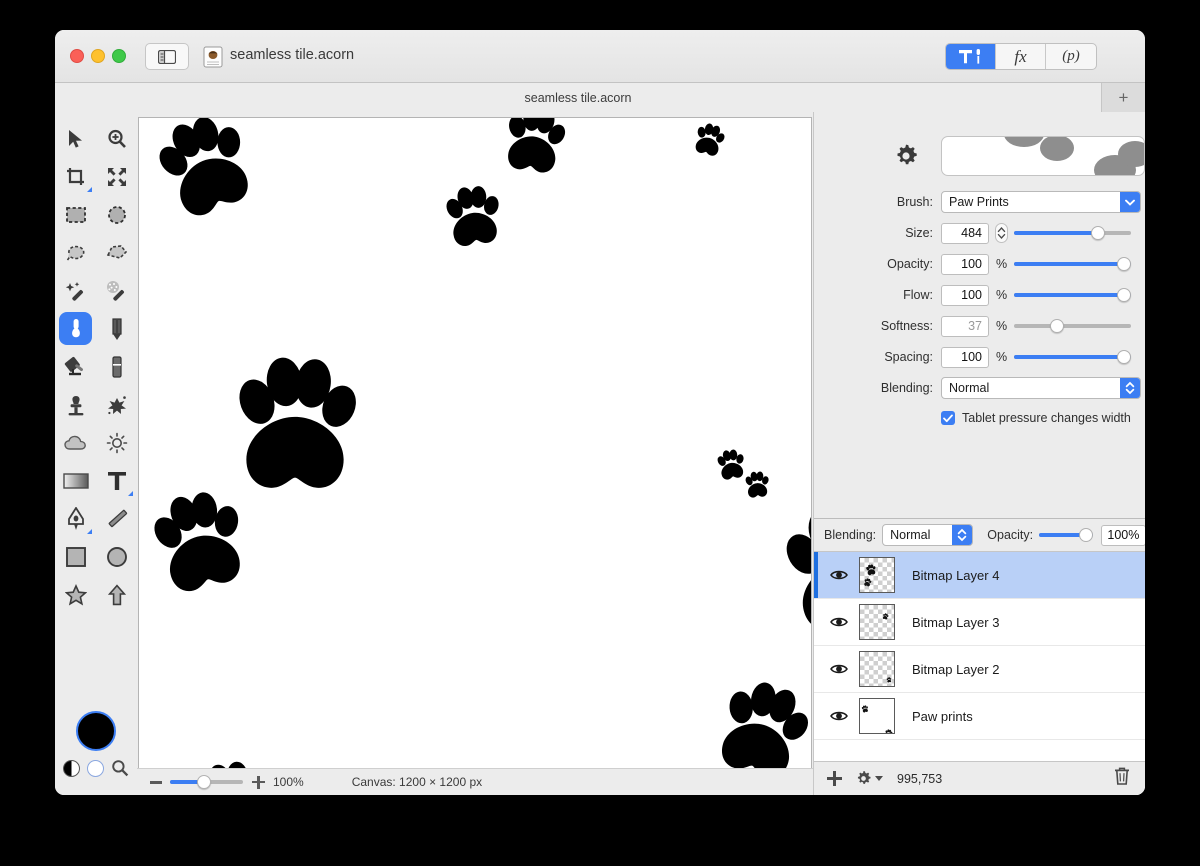  I want to click on trash-icon, so click(1122, 776).